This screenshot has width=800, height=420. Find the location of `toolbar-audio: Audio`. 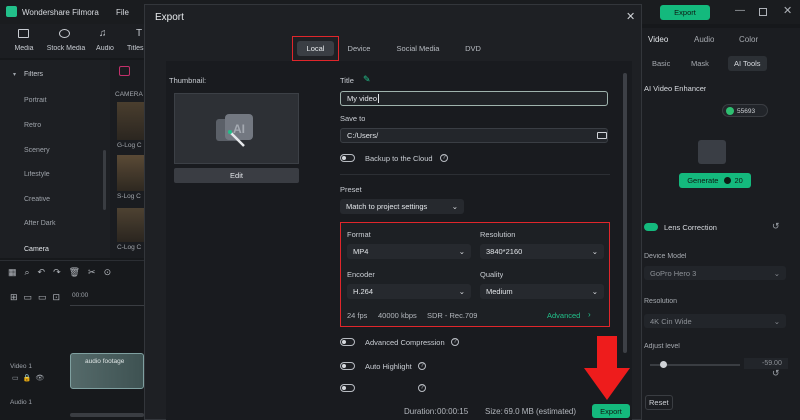

toolbar-audio: Audio is located at coordinates (105, 48).